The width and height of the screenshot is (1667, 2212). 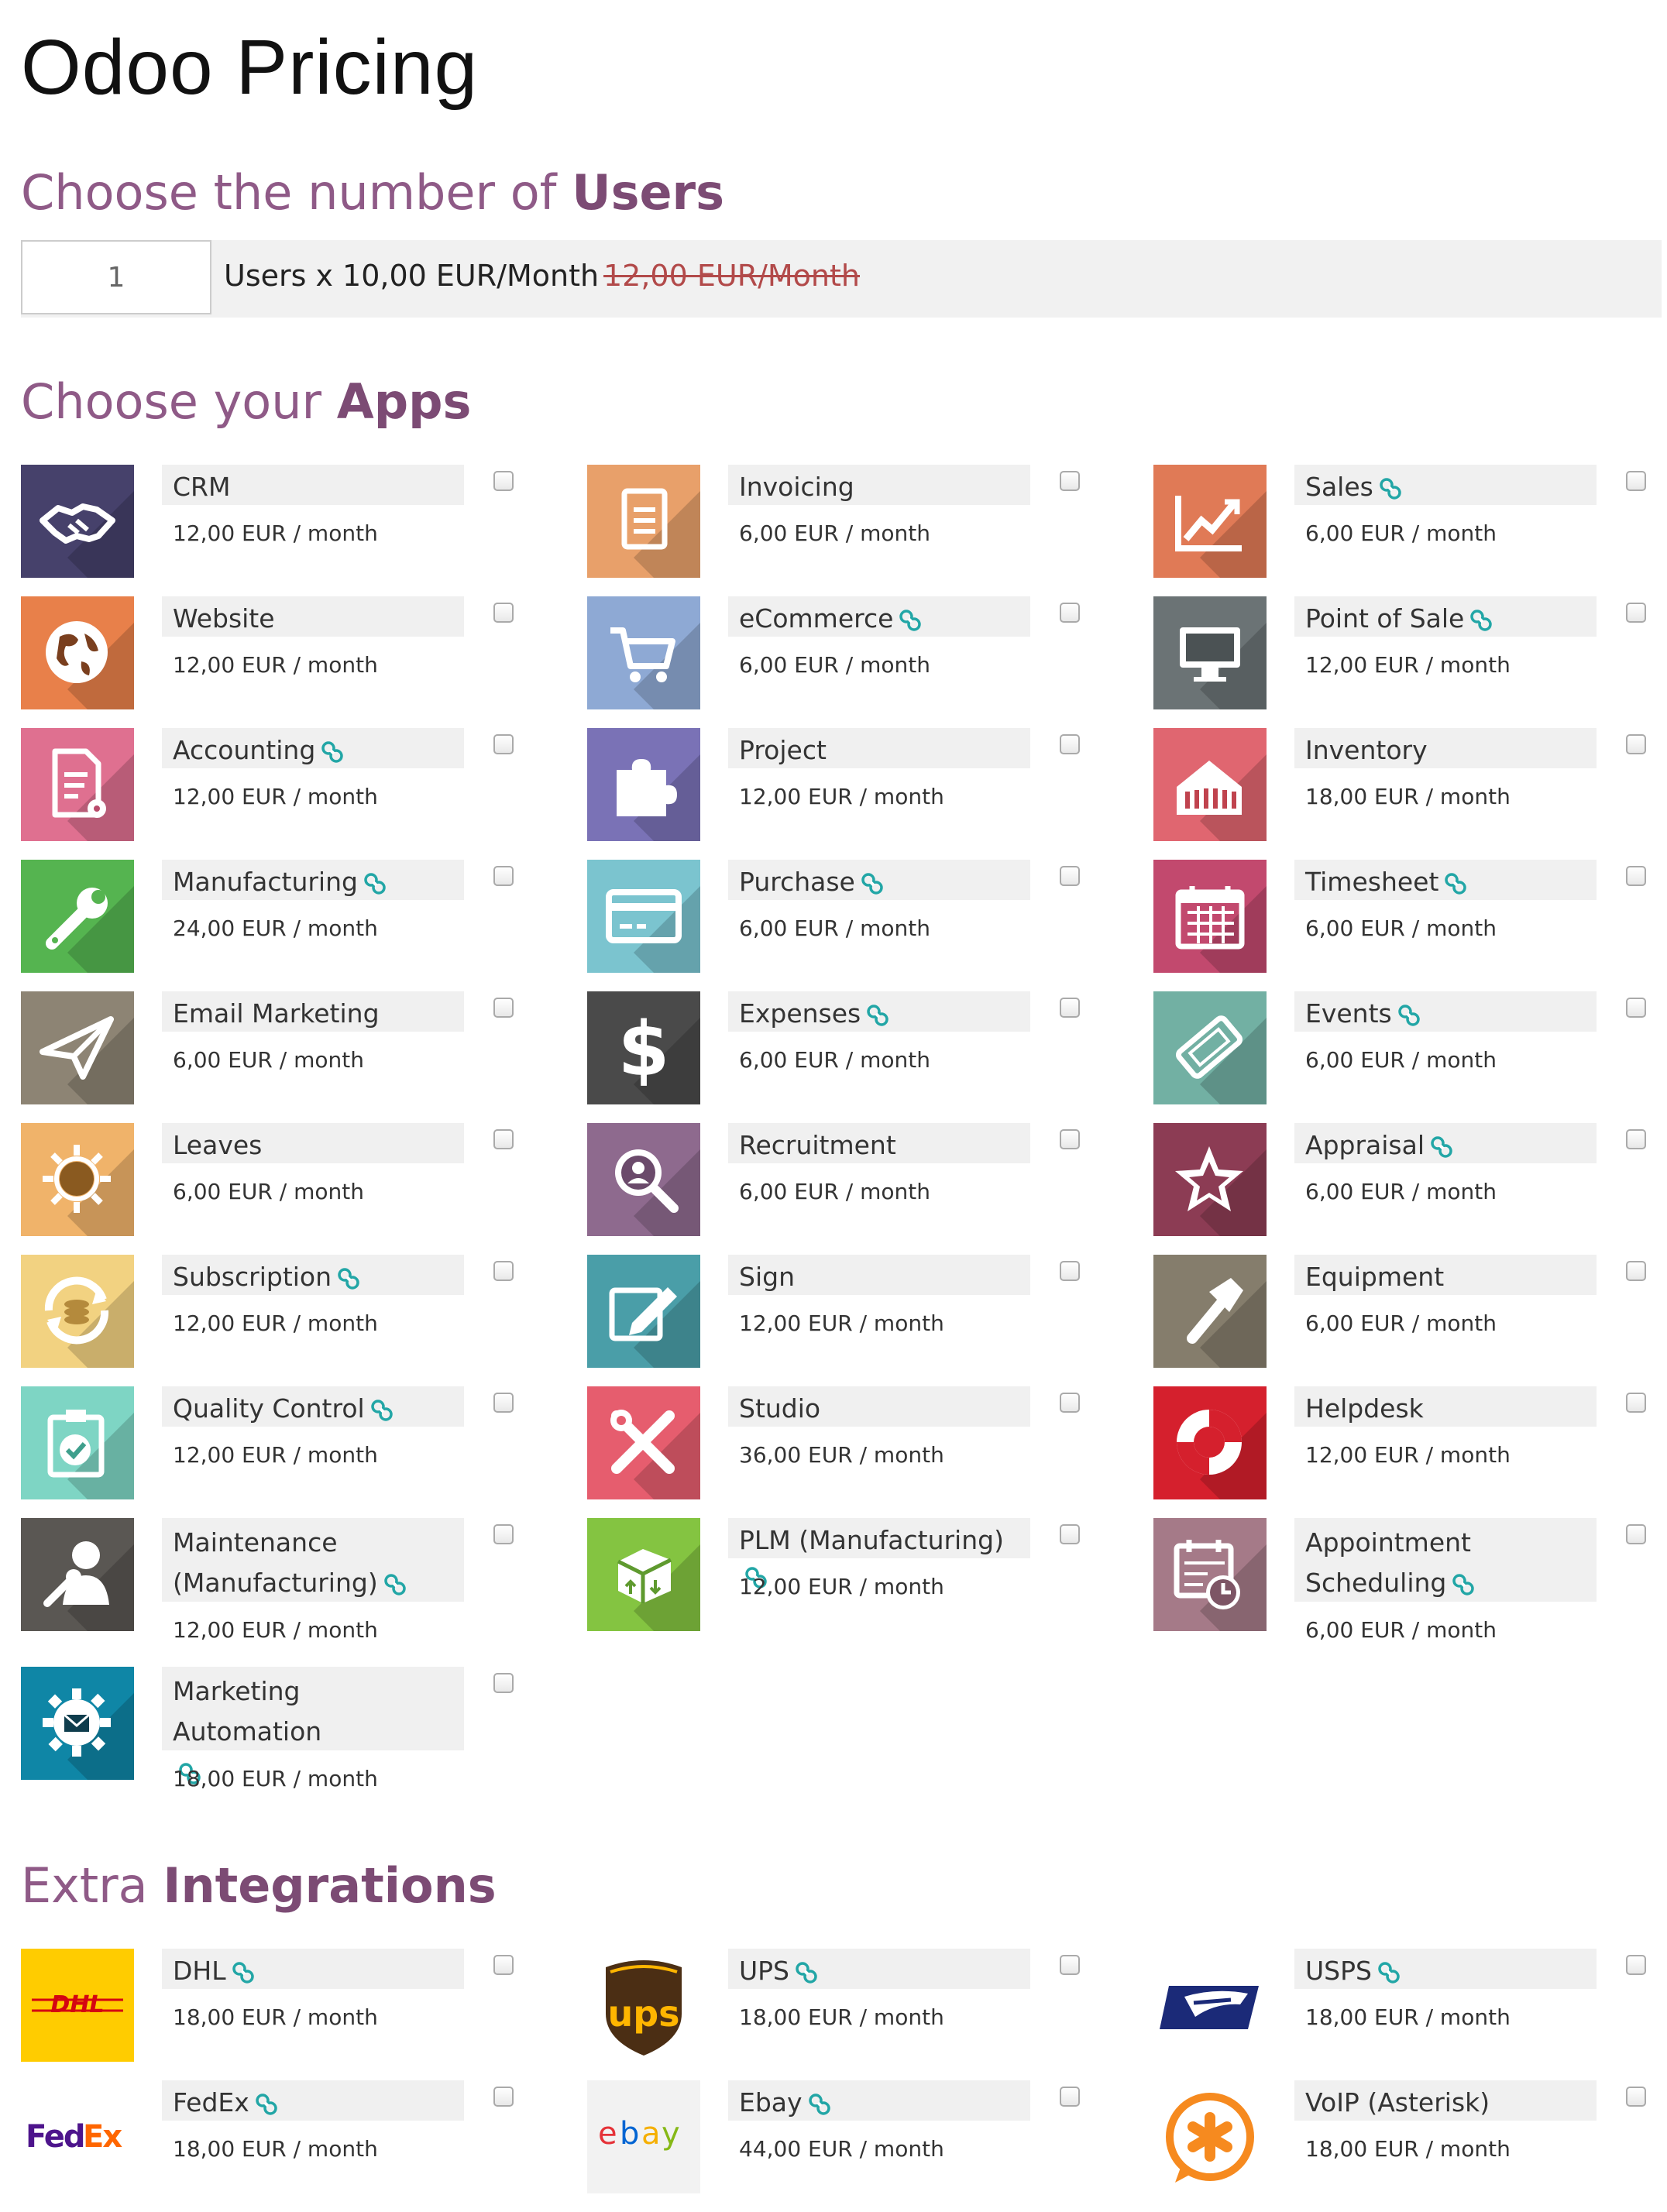 I want to click on app-card-dhl: DHL DHL 18,00 EUR / month, so click(x=304, y=2014).